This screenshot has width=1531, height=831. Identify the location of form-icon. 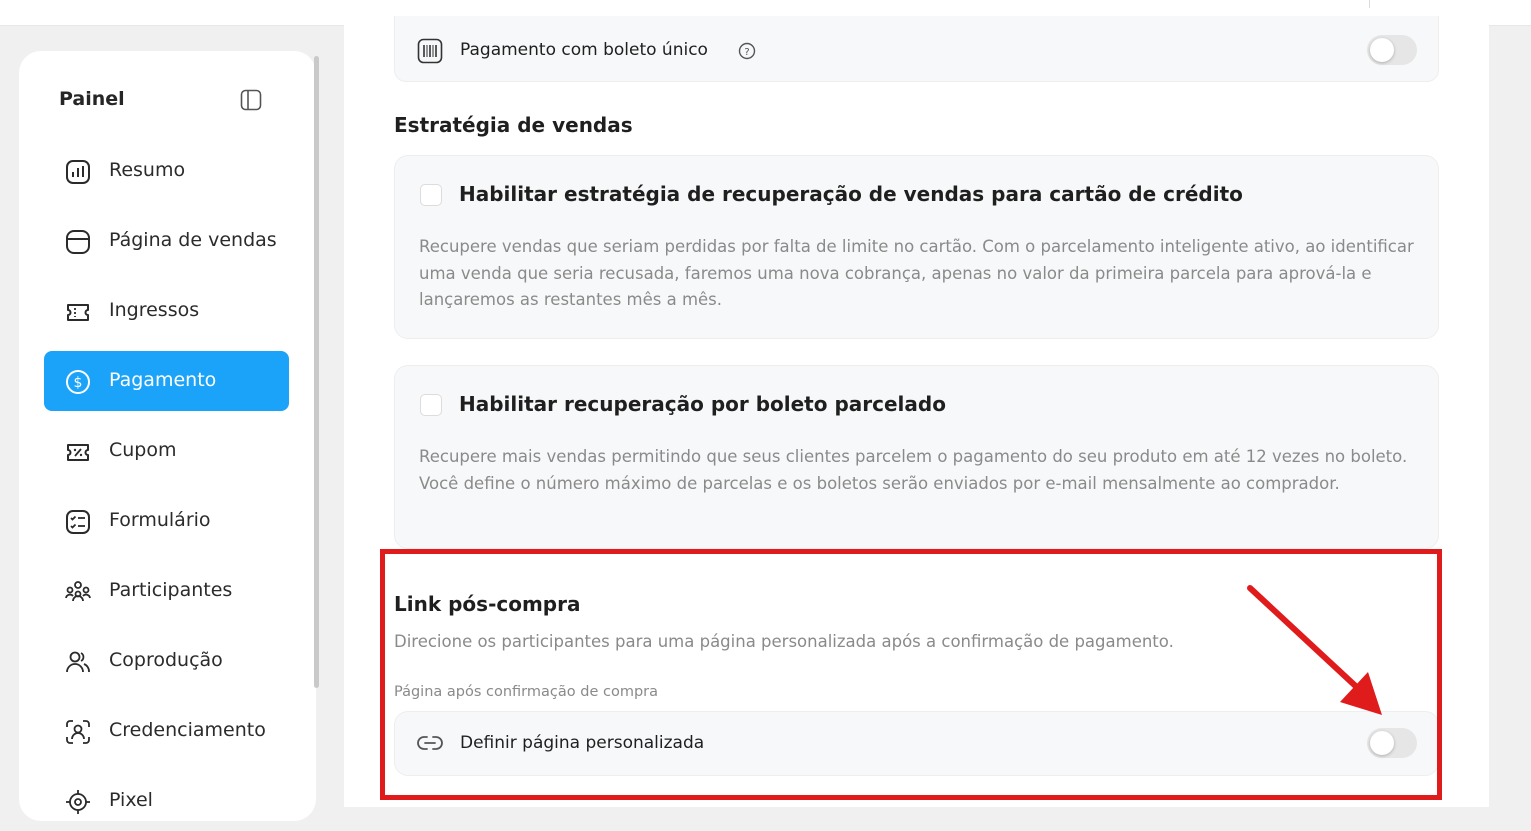
(78, 522).